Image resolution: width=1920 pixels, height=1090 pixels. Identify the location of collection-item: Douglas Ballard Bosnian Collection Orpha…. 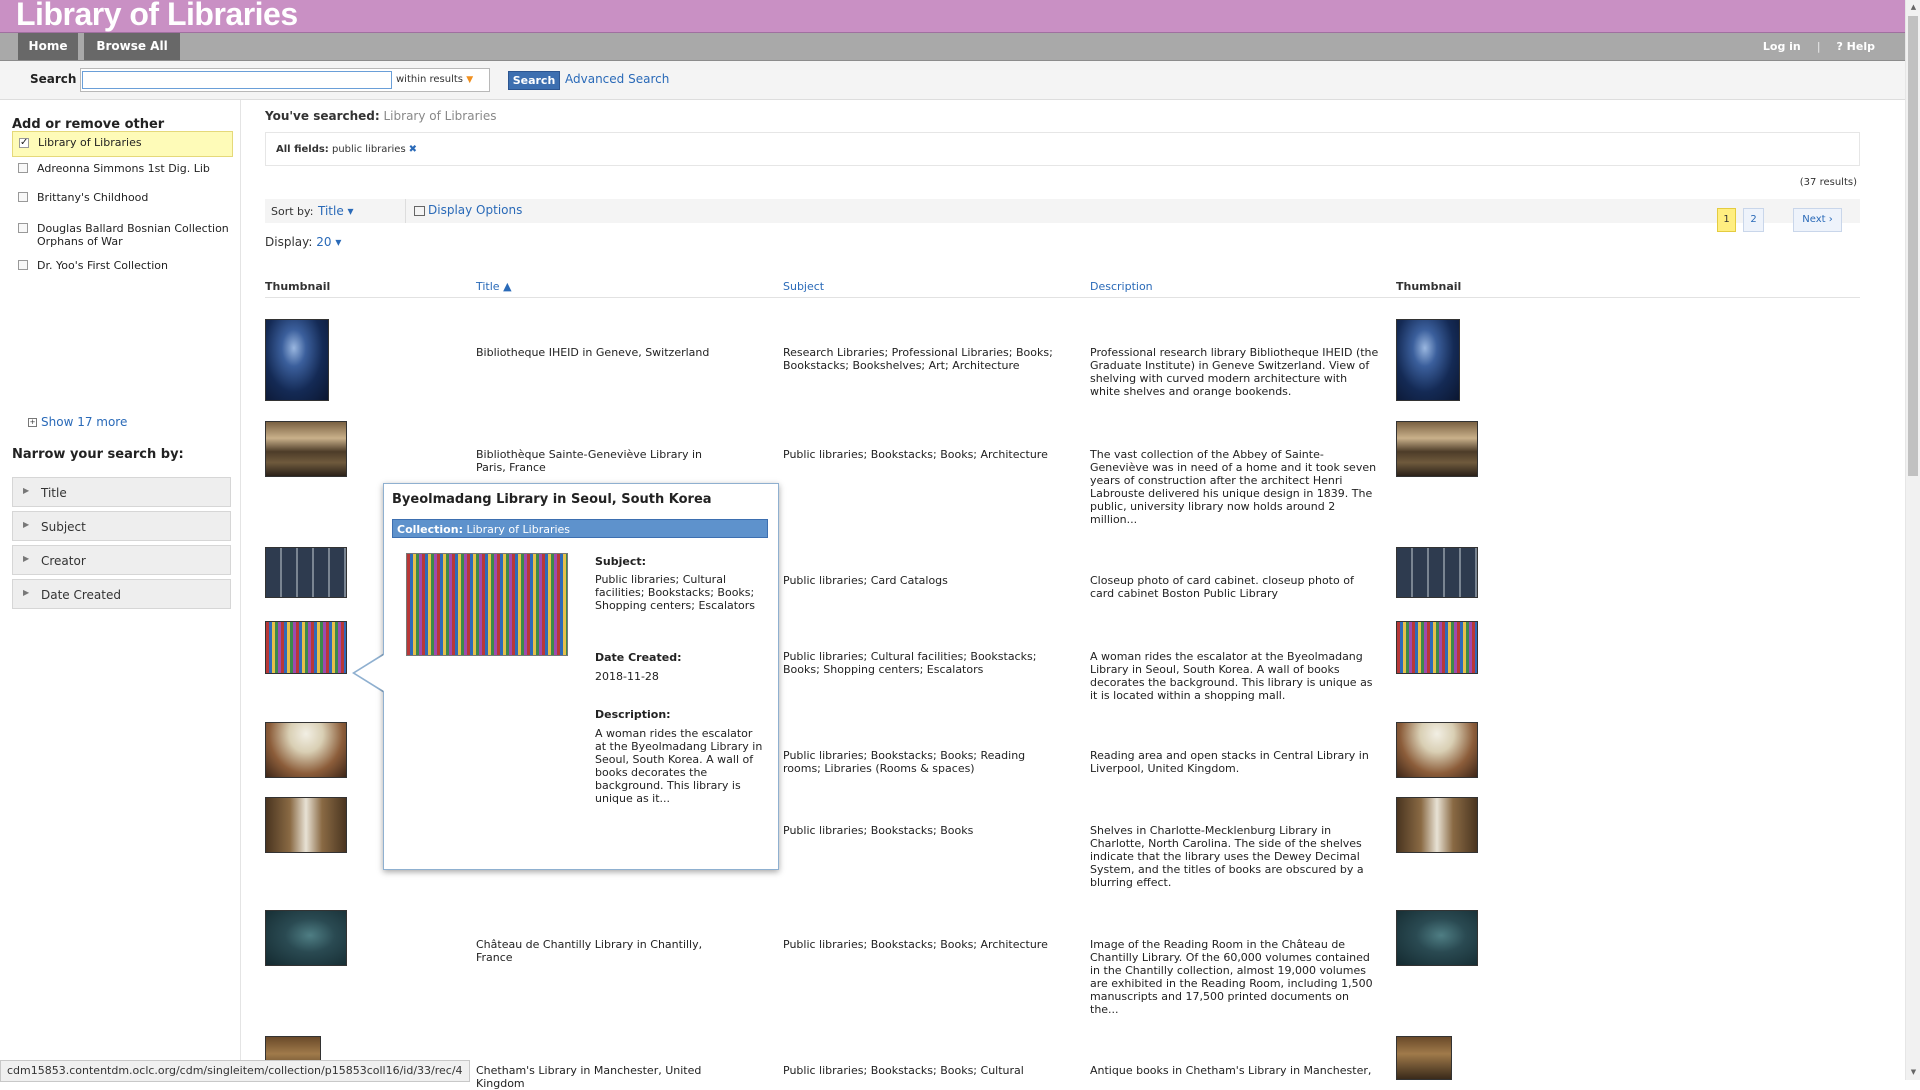
(121, 236).